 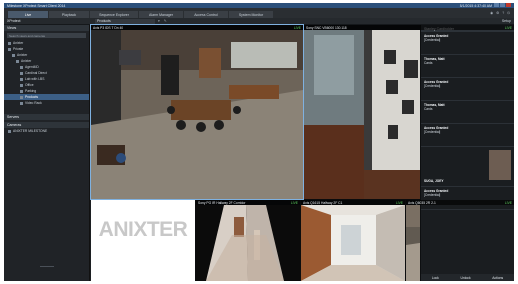 What do you see at coordinates (259, 21) in the screenshot?
I see `view-toolbar: XProtect Products ▾ ✎ Setup` at bounding box center [259, 21].